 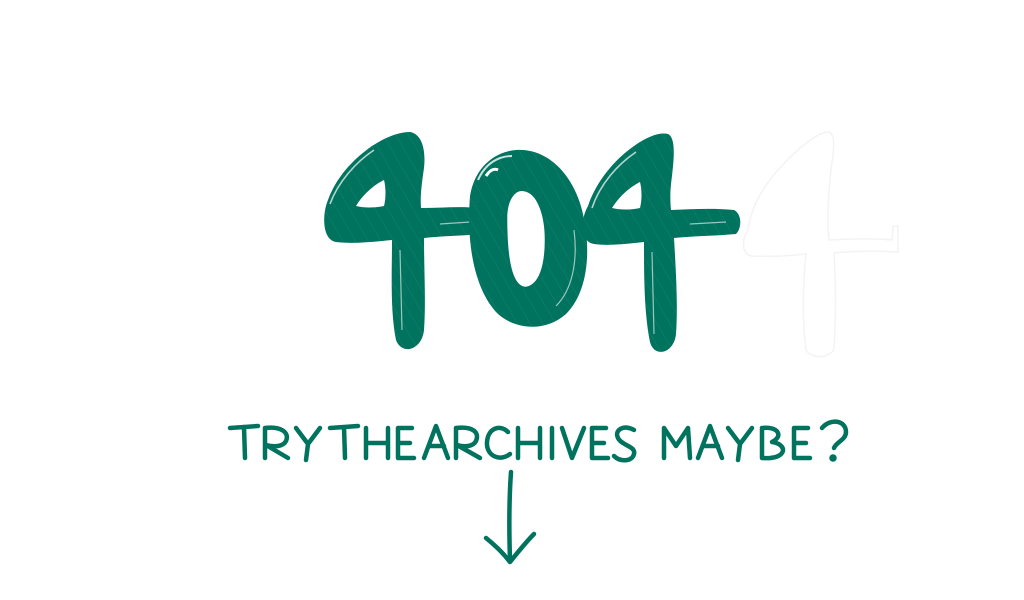 What do you see at coordinates (661, 242) in the screenshot?
I see `digit-four-right` at bounding box center [661, 242].